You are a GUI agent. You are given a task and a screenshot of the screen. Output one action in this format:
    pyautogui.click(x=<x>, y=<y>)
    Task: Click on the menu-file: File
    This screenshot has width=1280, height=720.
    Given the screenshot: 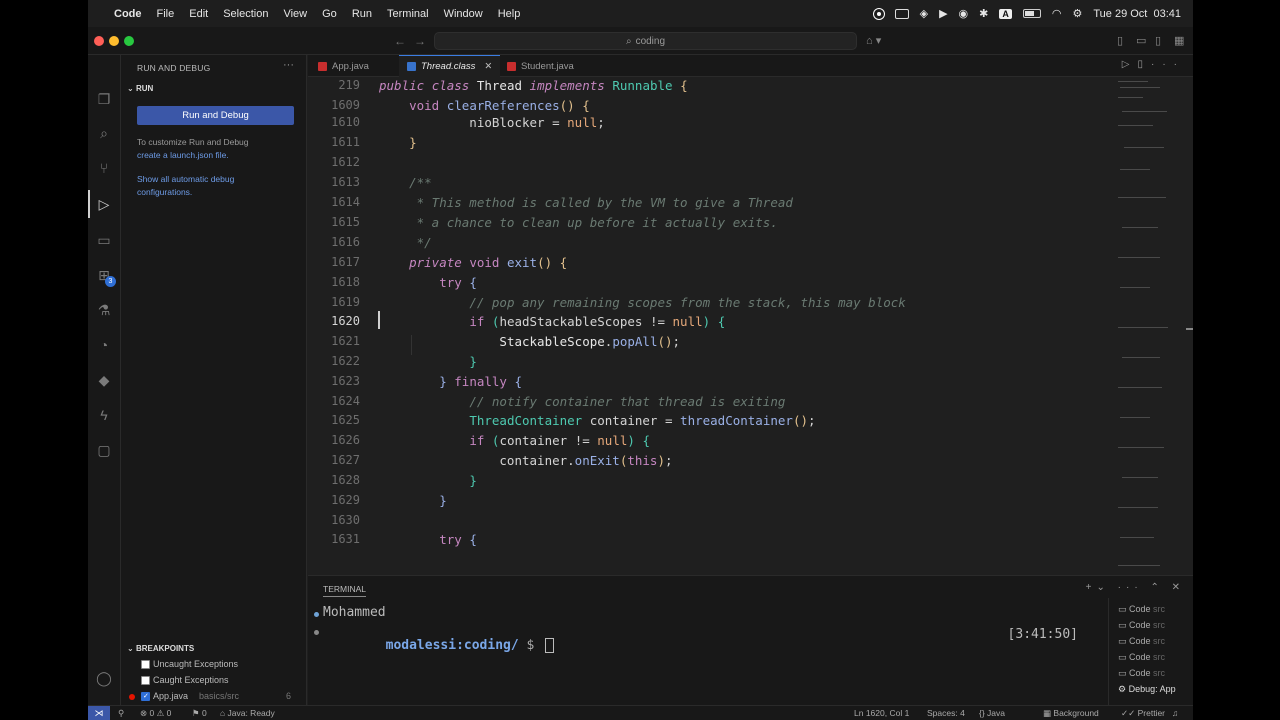 What is the action you would take?
    pyautogui.click(x=166, y=14)
    